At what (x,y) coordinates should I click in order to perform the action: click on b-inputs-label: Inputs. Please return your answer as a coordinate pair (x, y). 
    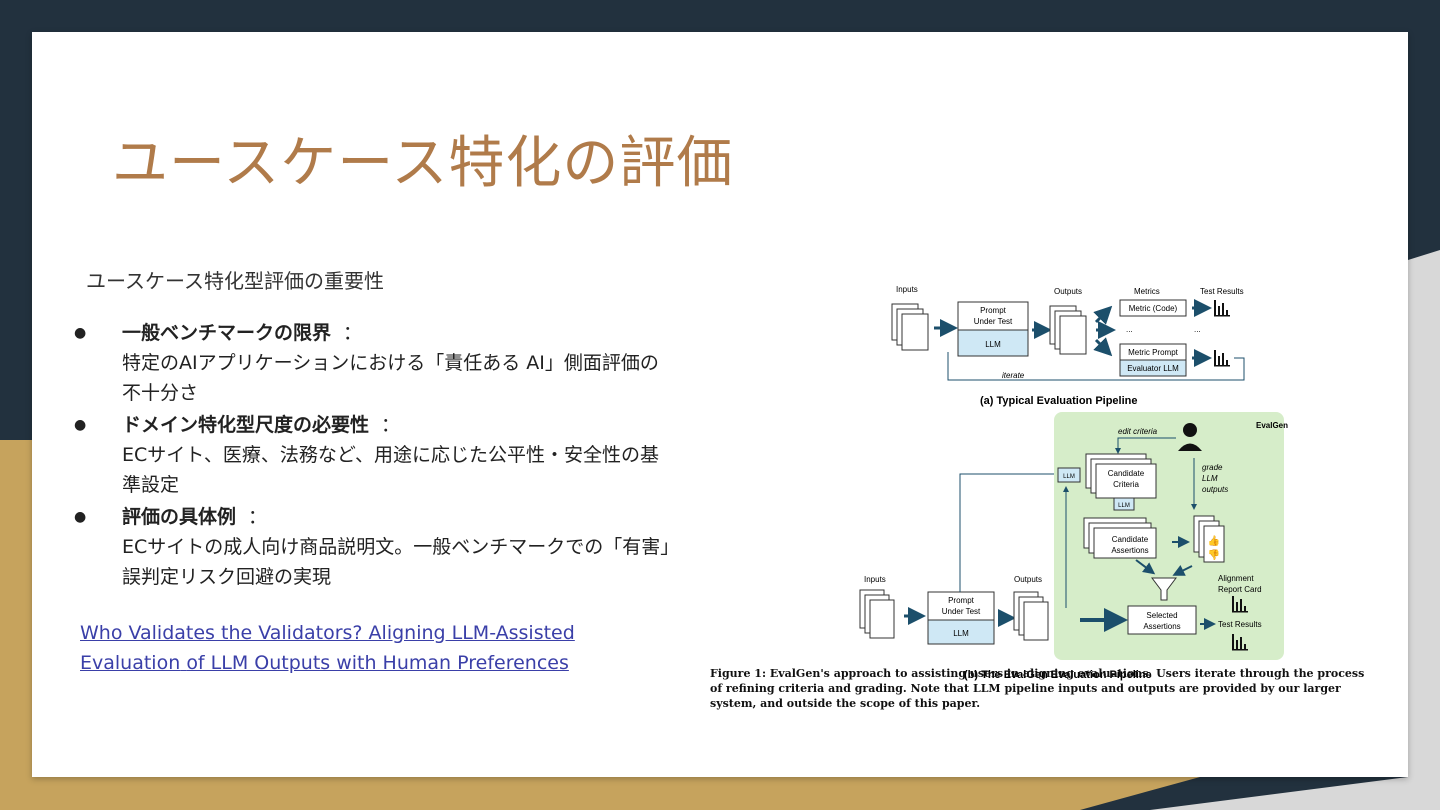
    Looking at the image, I should click on (875, 579).